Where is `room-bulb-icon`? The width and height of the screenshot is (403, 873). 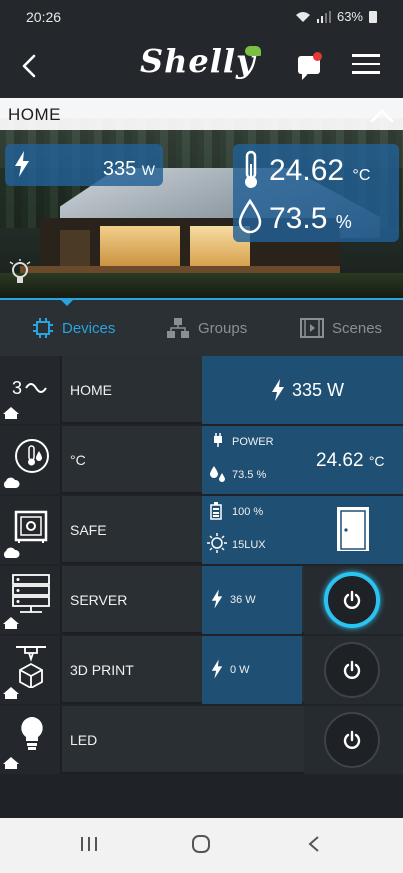 room-bulb-icon is located at coordinates (20, 271).